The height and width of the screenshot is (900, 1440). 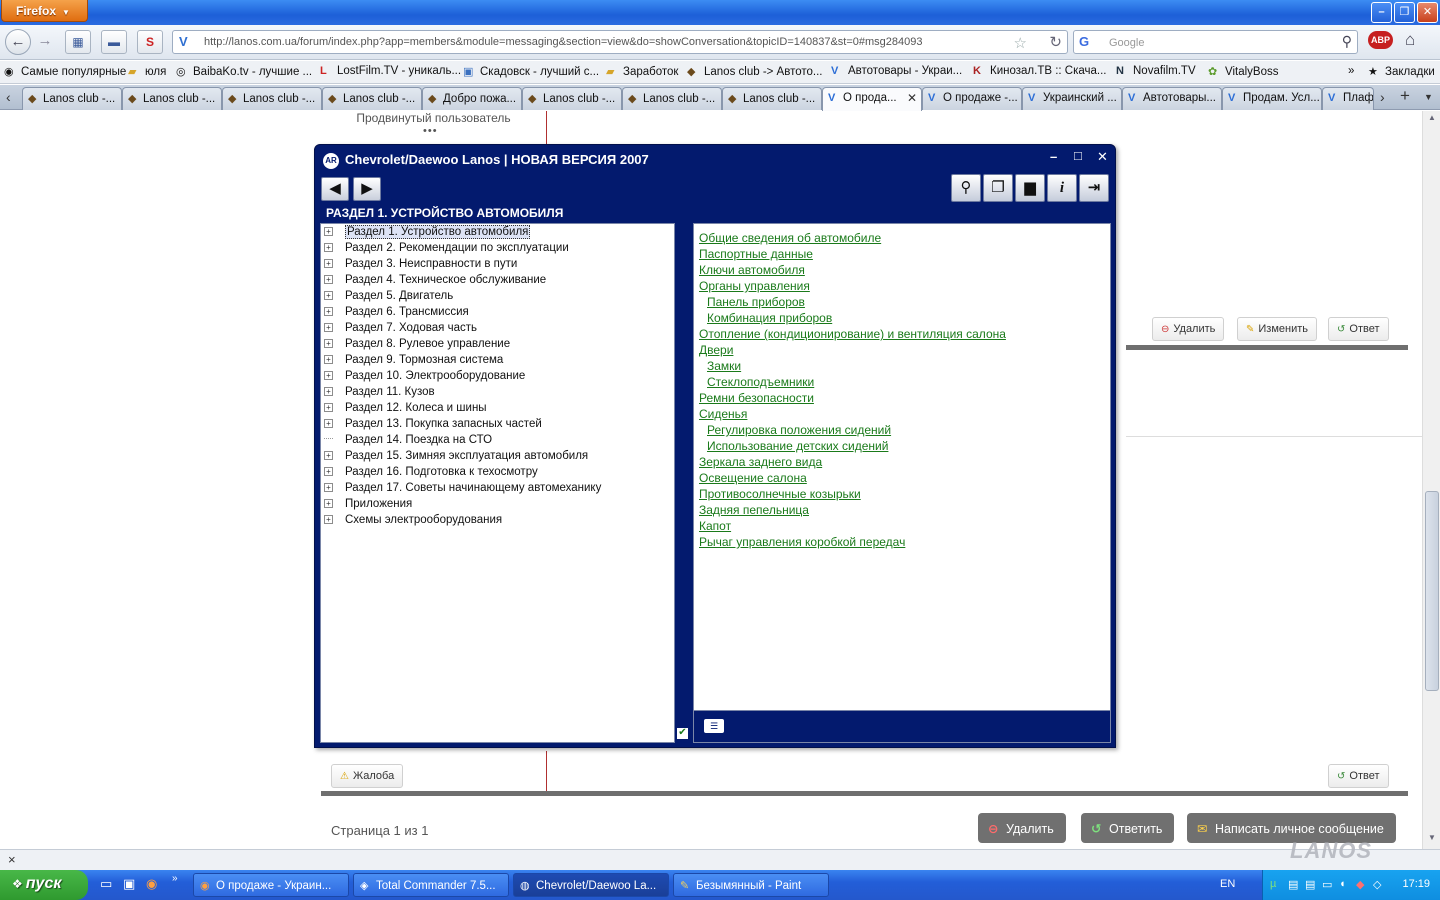 What do you see at coordinates (175, 878) in the screenshot?
I see `quicklaunch-overflow-icon: »` at bounding box center [175, 878].